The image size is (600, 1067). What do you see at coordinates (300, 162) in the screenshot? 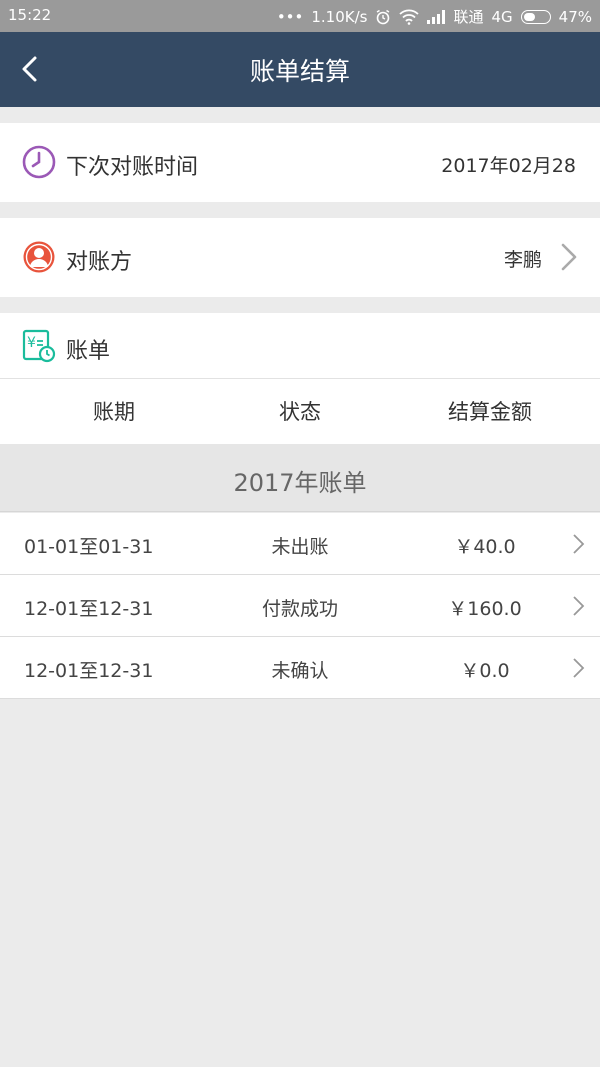
I see `next-reconcile-row: 下次对账时间 2017年02月28` at bounding box center [300, 162].